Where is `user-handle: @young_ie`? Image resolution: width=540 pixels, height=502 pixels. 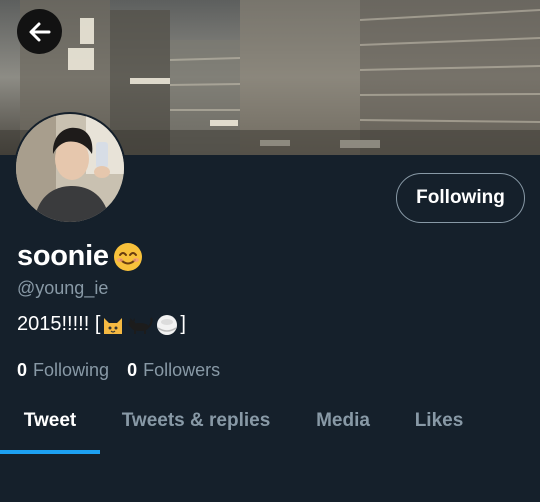
user-handle: @young_ie is located at coordinates (63, 288).